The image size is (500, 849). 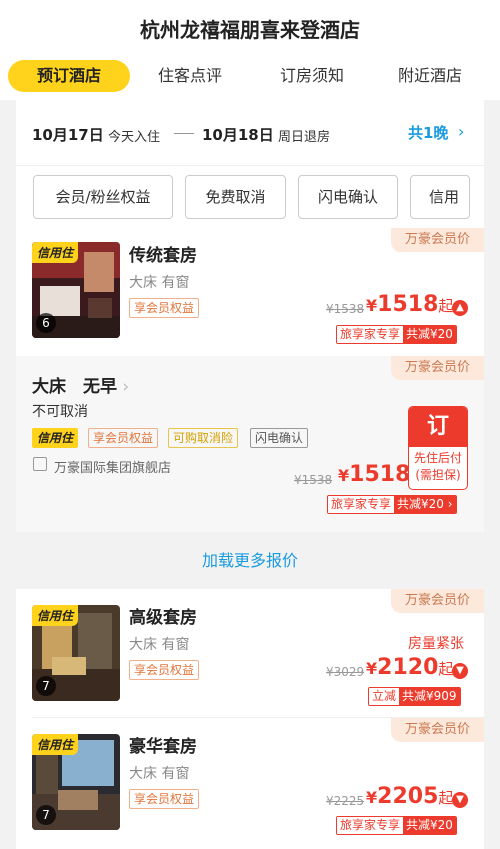 I want to click on chevron-up-icon: ▲, so click(x=460, y=308).